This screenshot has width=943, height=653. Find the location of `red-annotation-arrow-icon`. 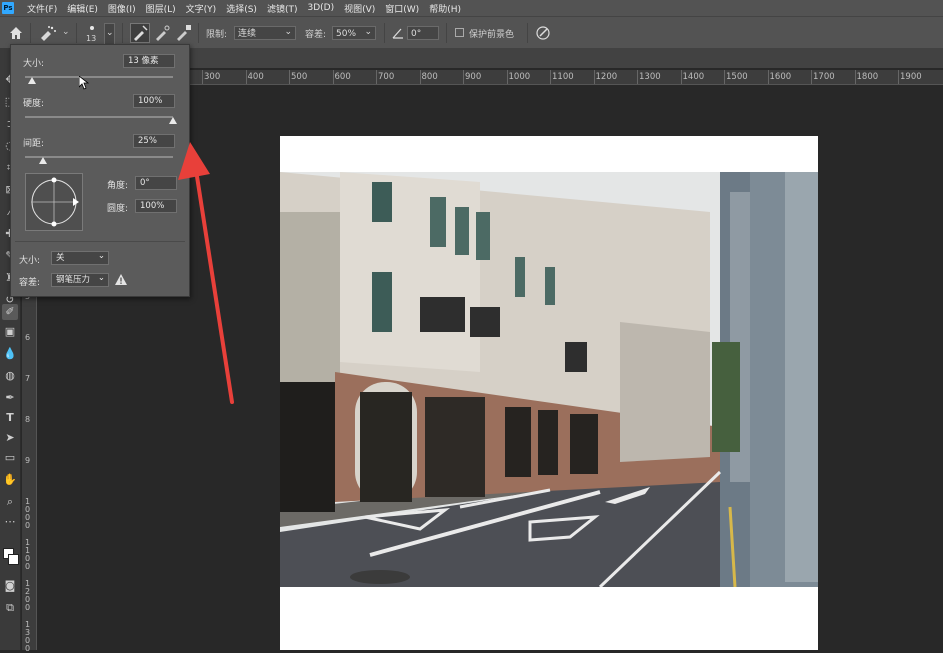

red-annotation-arrow-icon is located at coordinates (206, 273).